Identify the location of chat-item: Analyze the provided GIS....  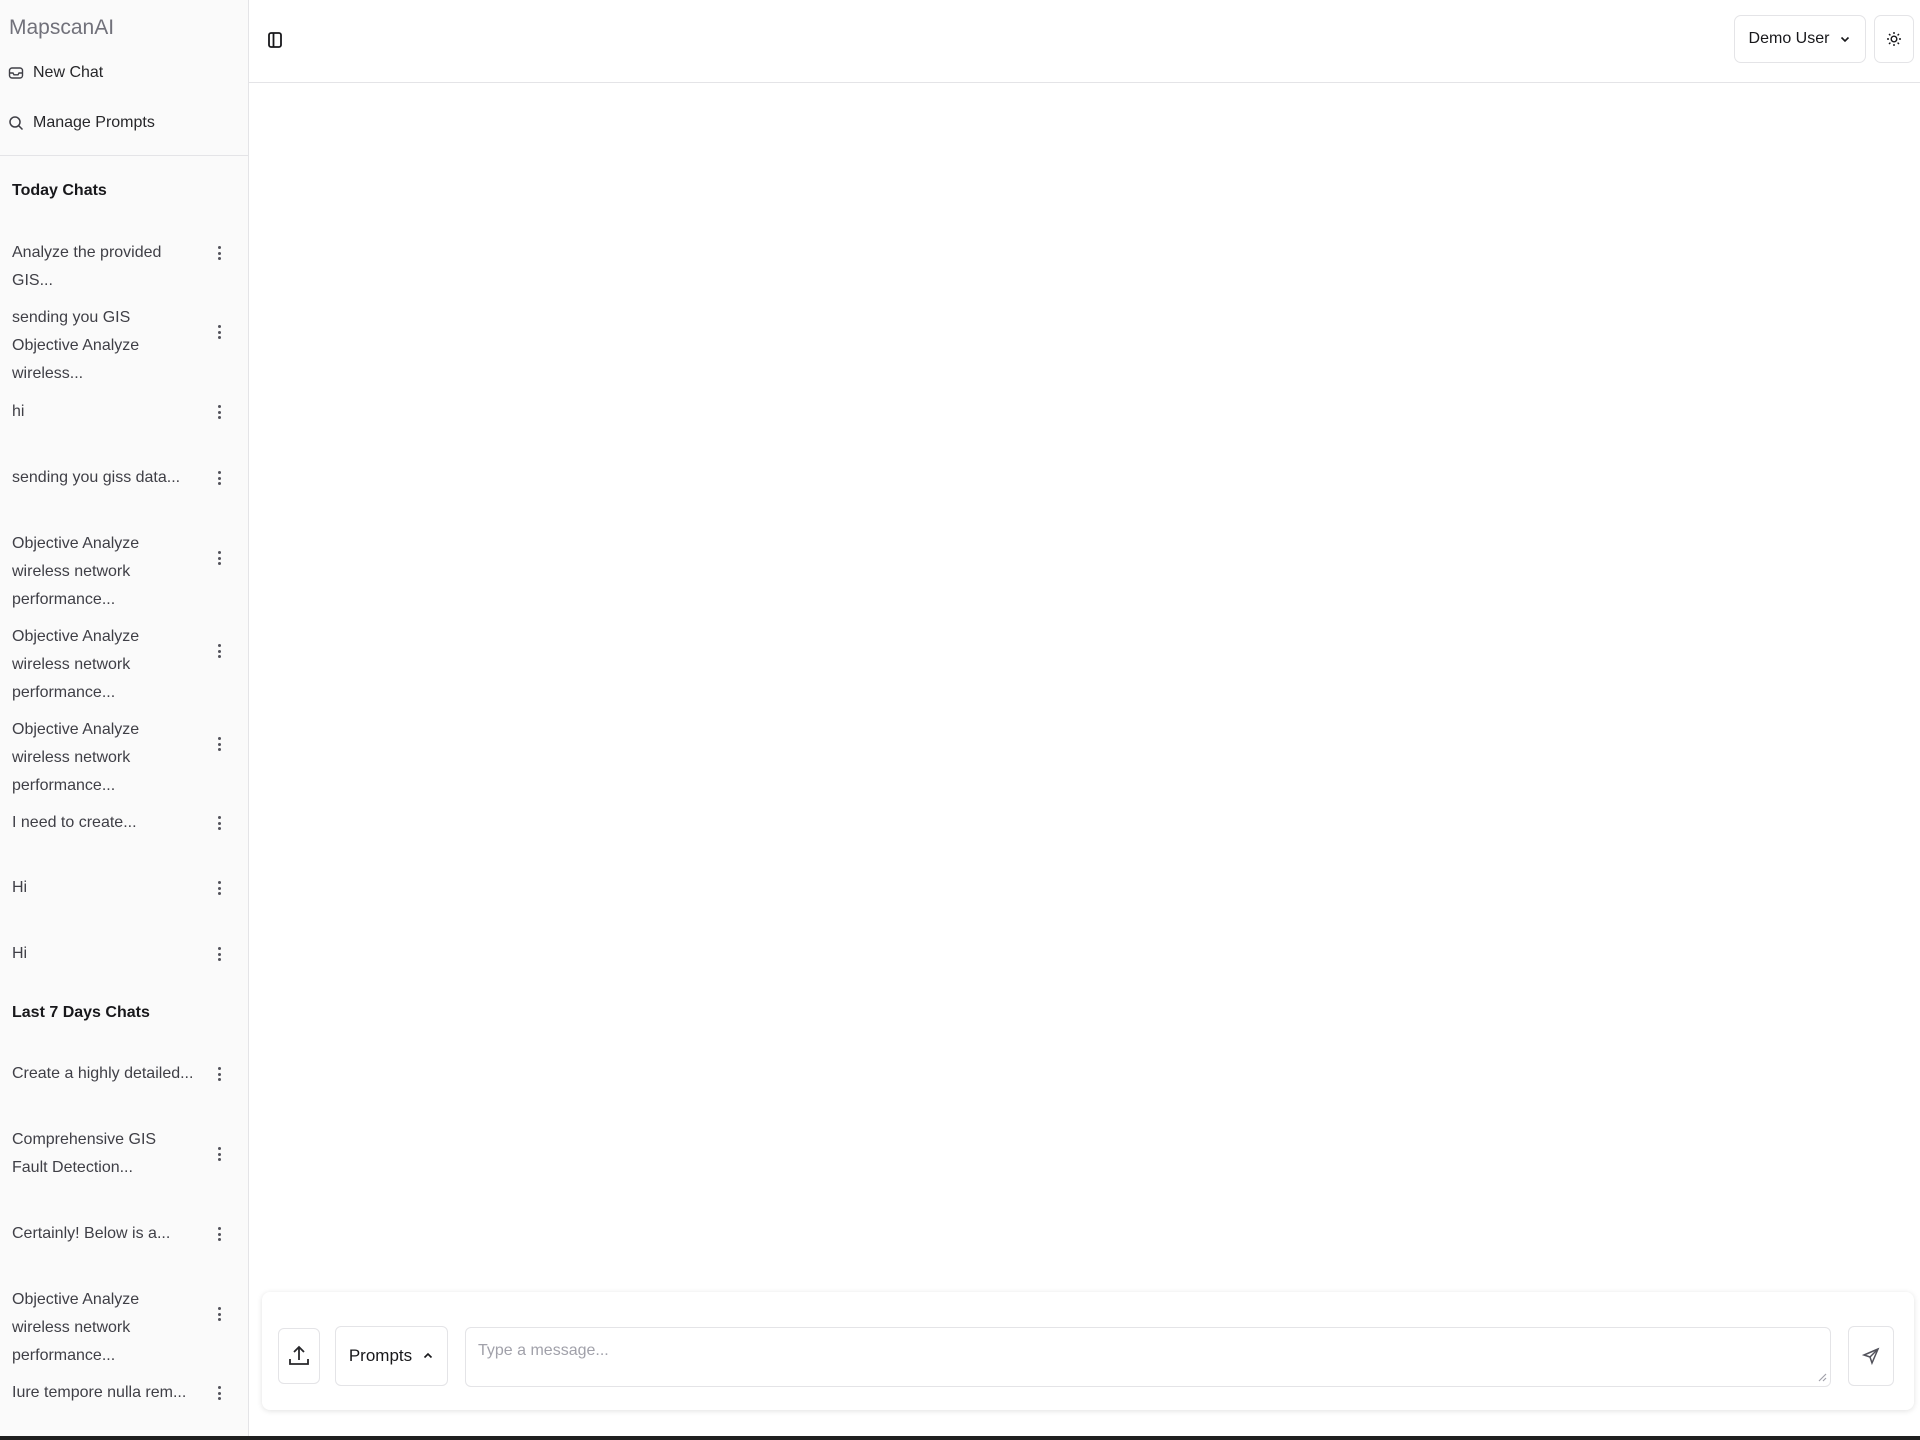
(124, 263).